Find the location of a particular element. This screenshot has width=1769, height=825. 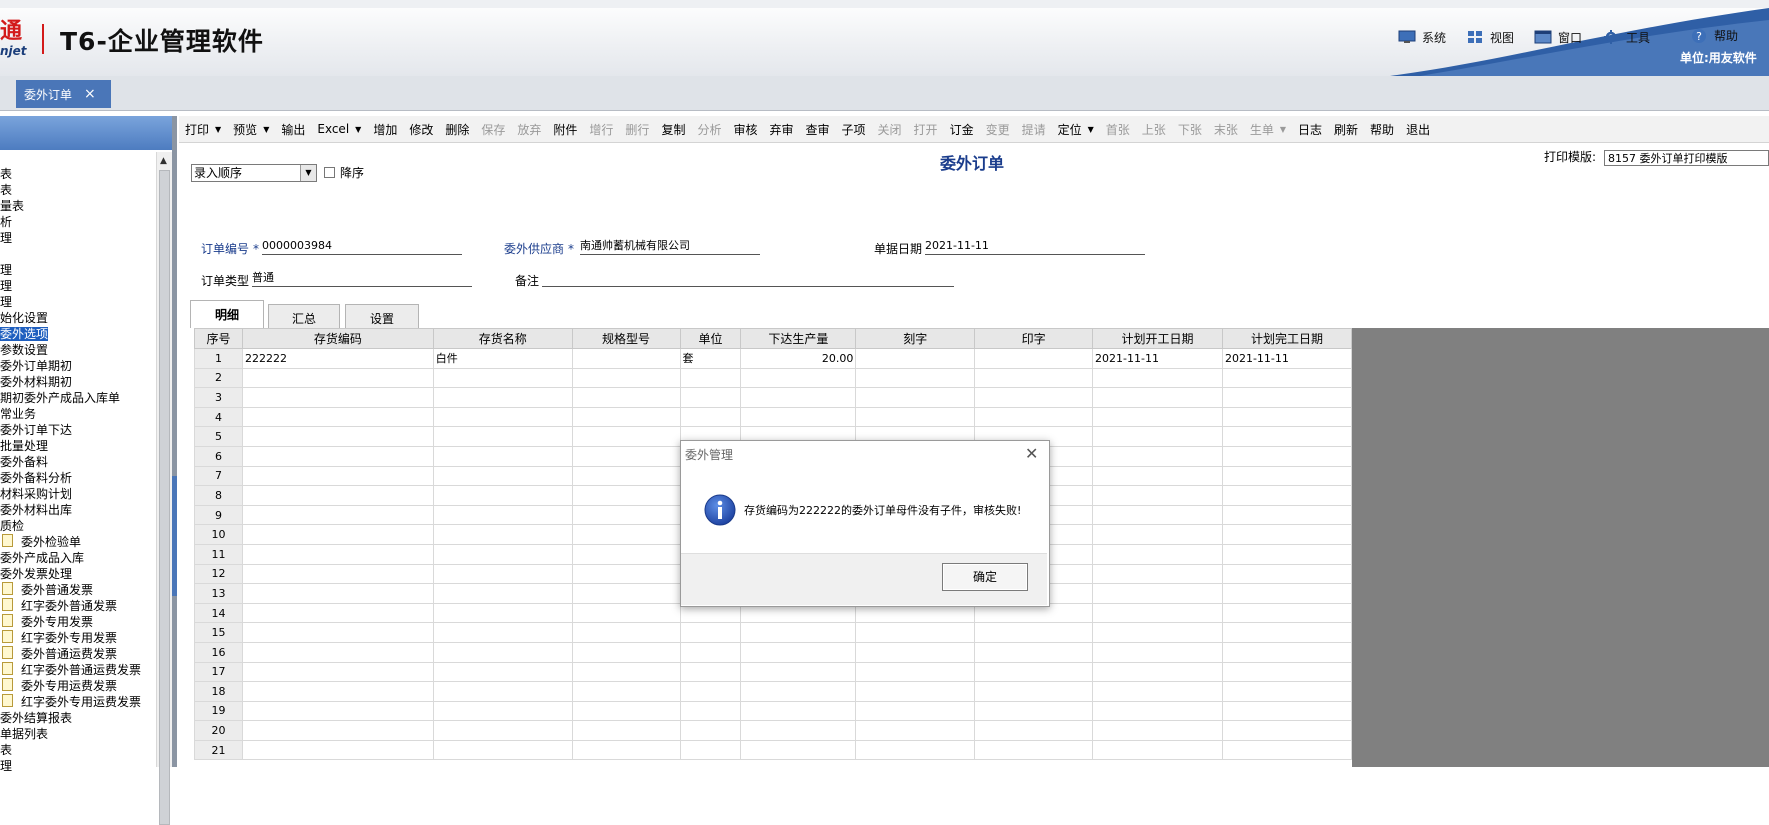

sidebar-item: 委外结算报表 is located at coordinates (79, 718).